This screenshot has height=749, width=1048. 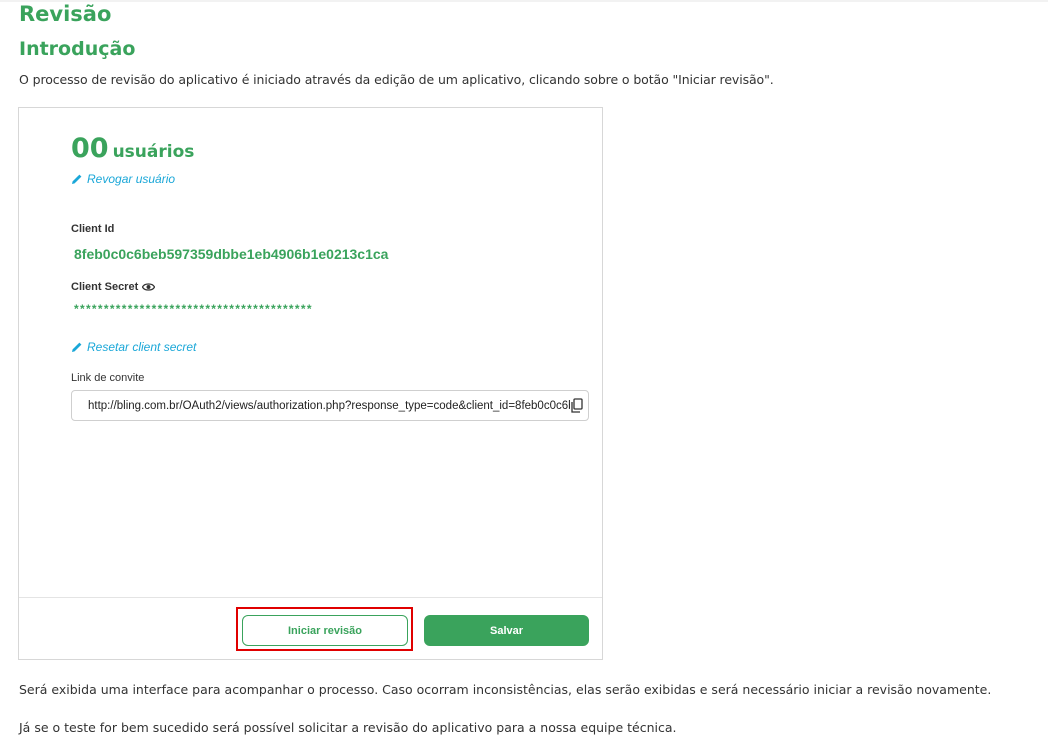 What do you see at coordinates (65, 14) in the screenshot?
I see `page-title: Revisão` at bounding box center [65, 14].